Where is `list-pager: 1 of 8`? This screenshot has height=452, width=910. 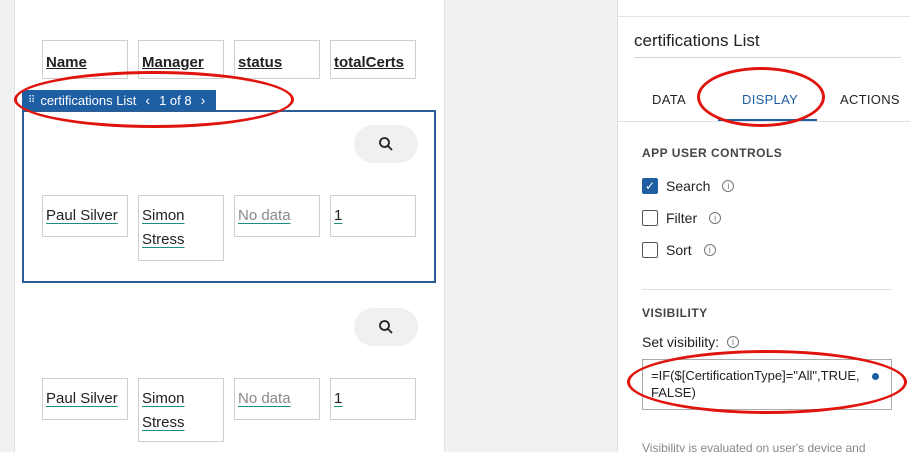
list-pager: 1 of 8 is located at coordinates (175, 100).